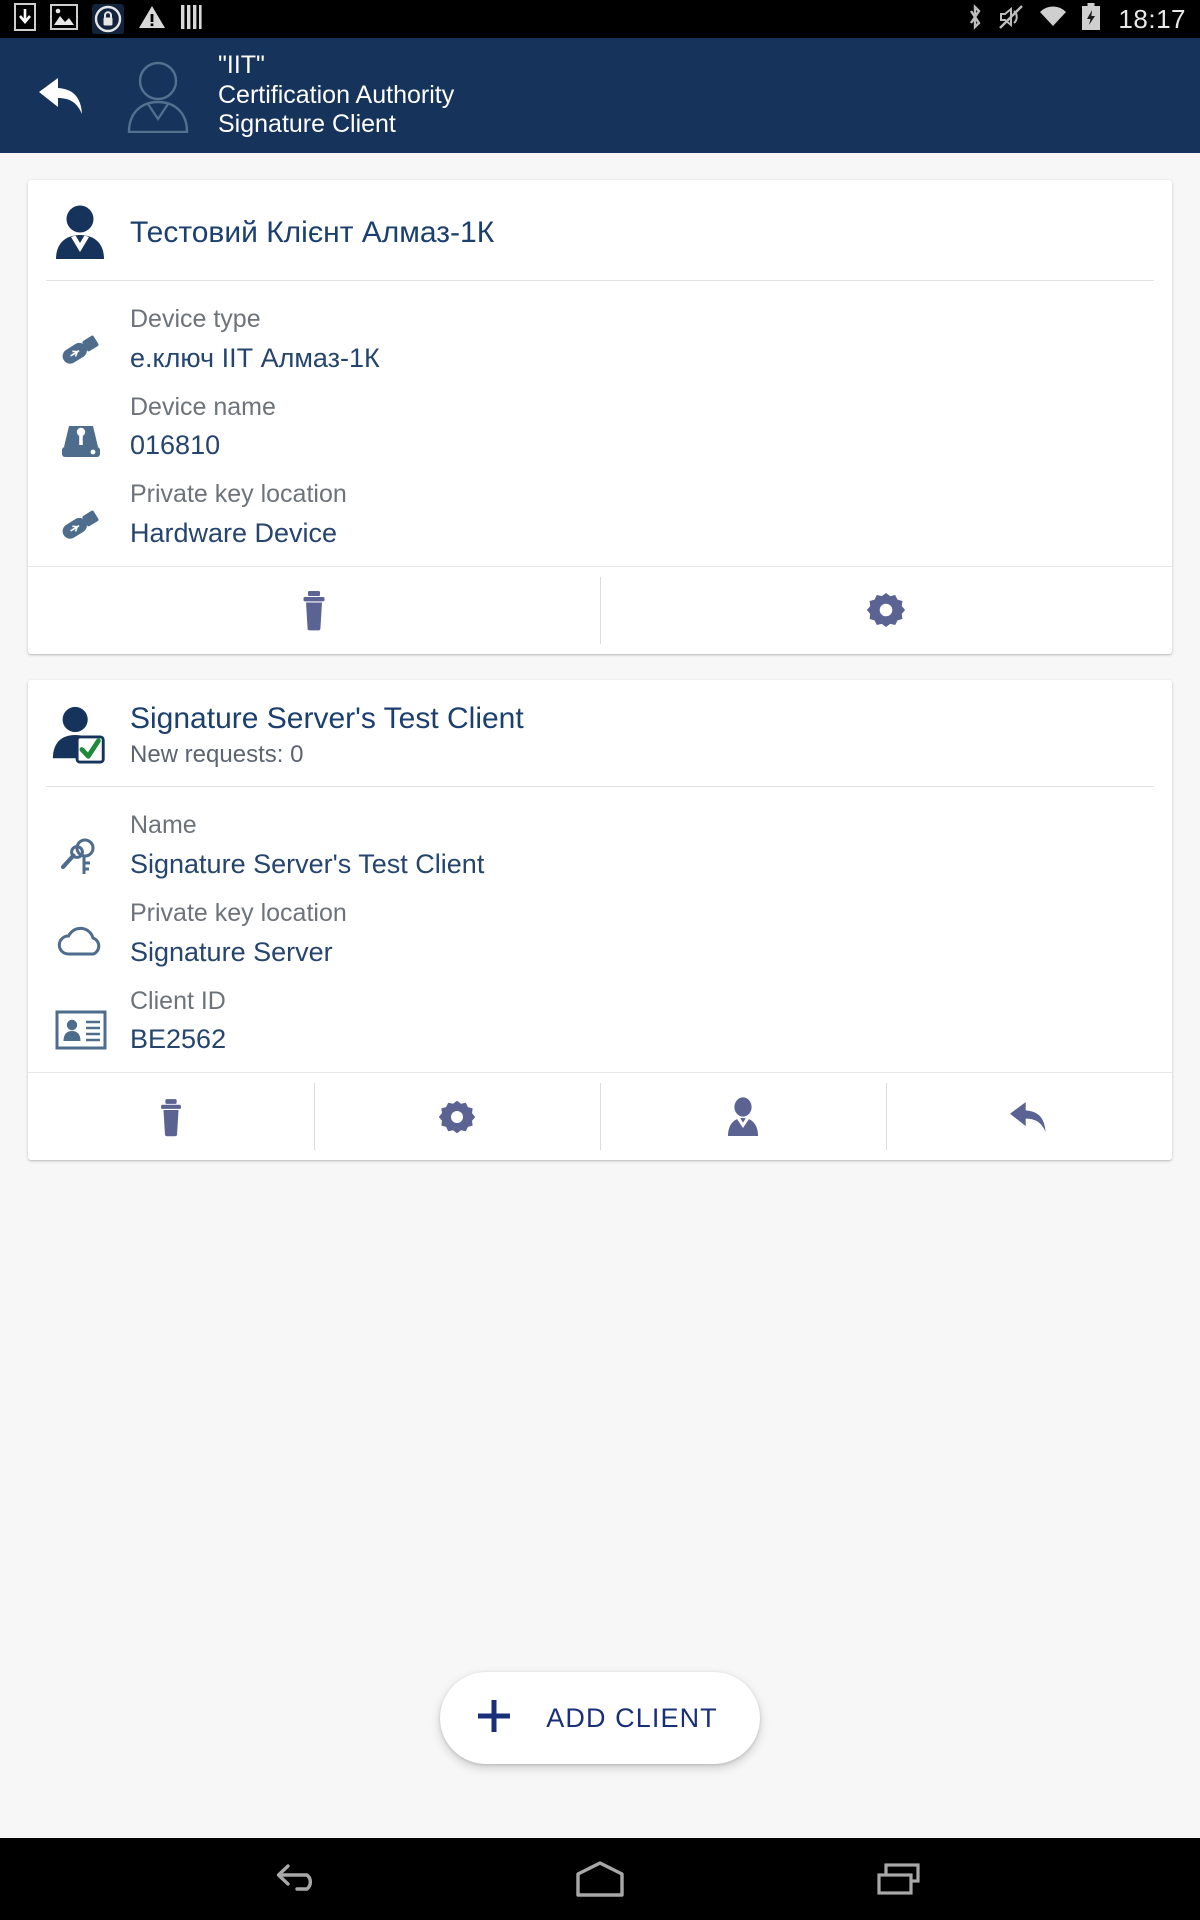  I want to click on detail-row-device-name: Device name 016810, so click(600, 429).